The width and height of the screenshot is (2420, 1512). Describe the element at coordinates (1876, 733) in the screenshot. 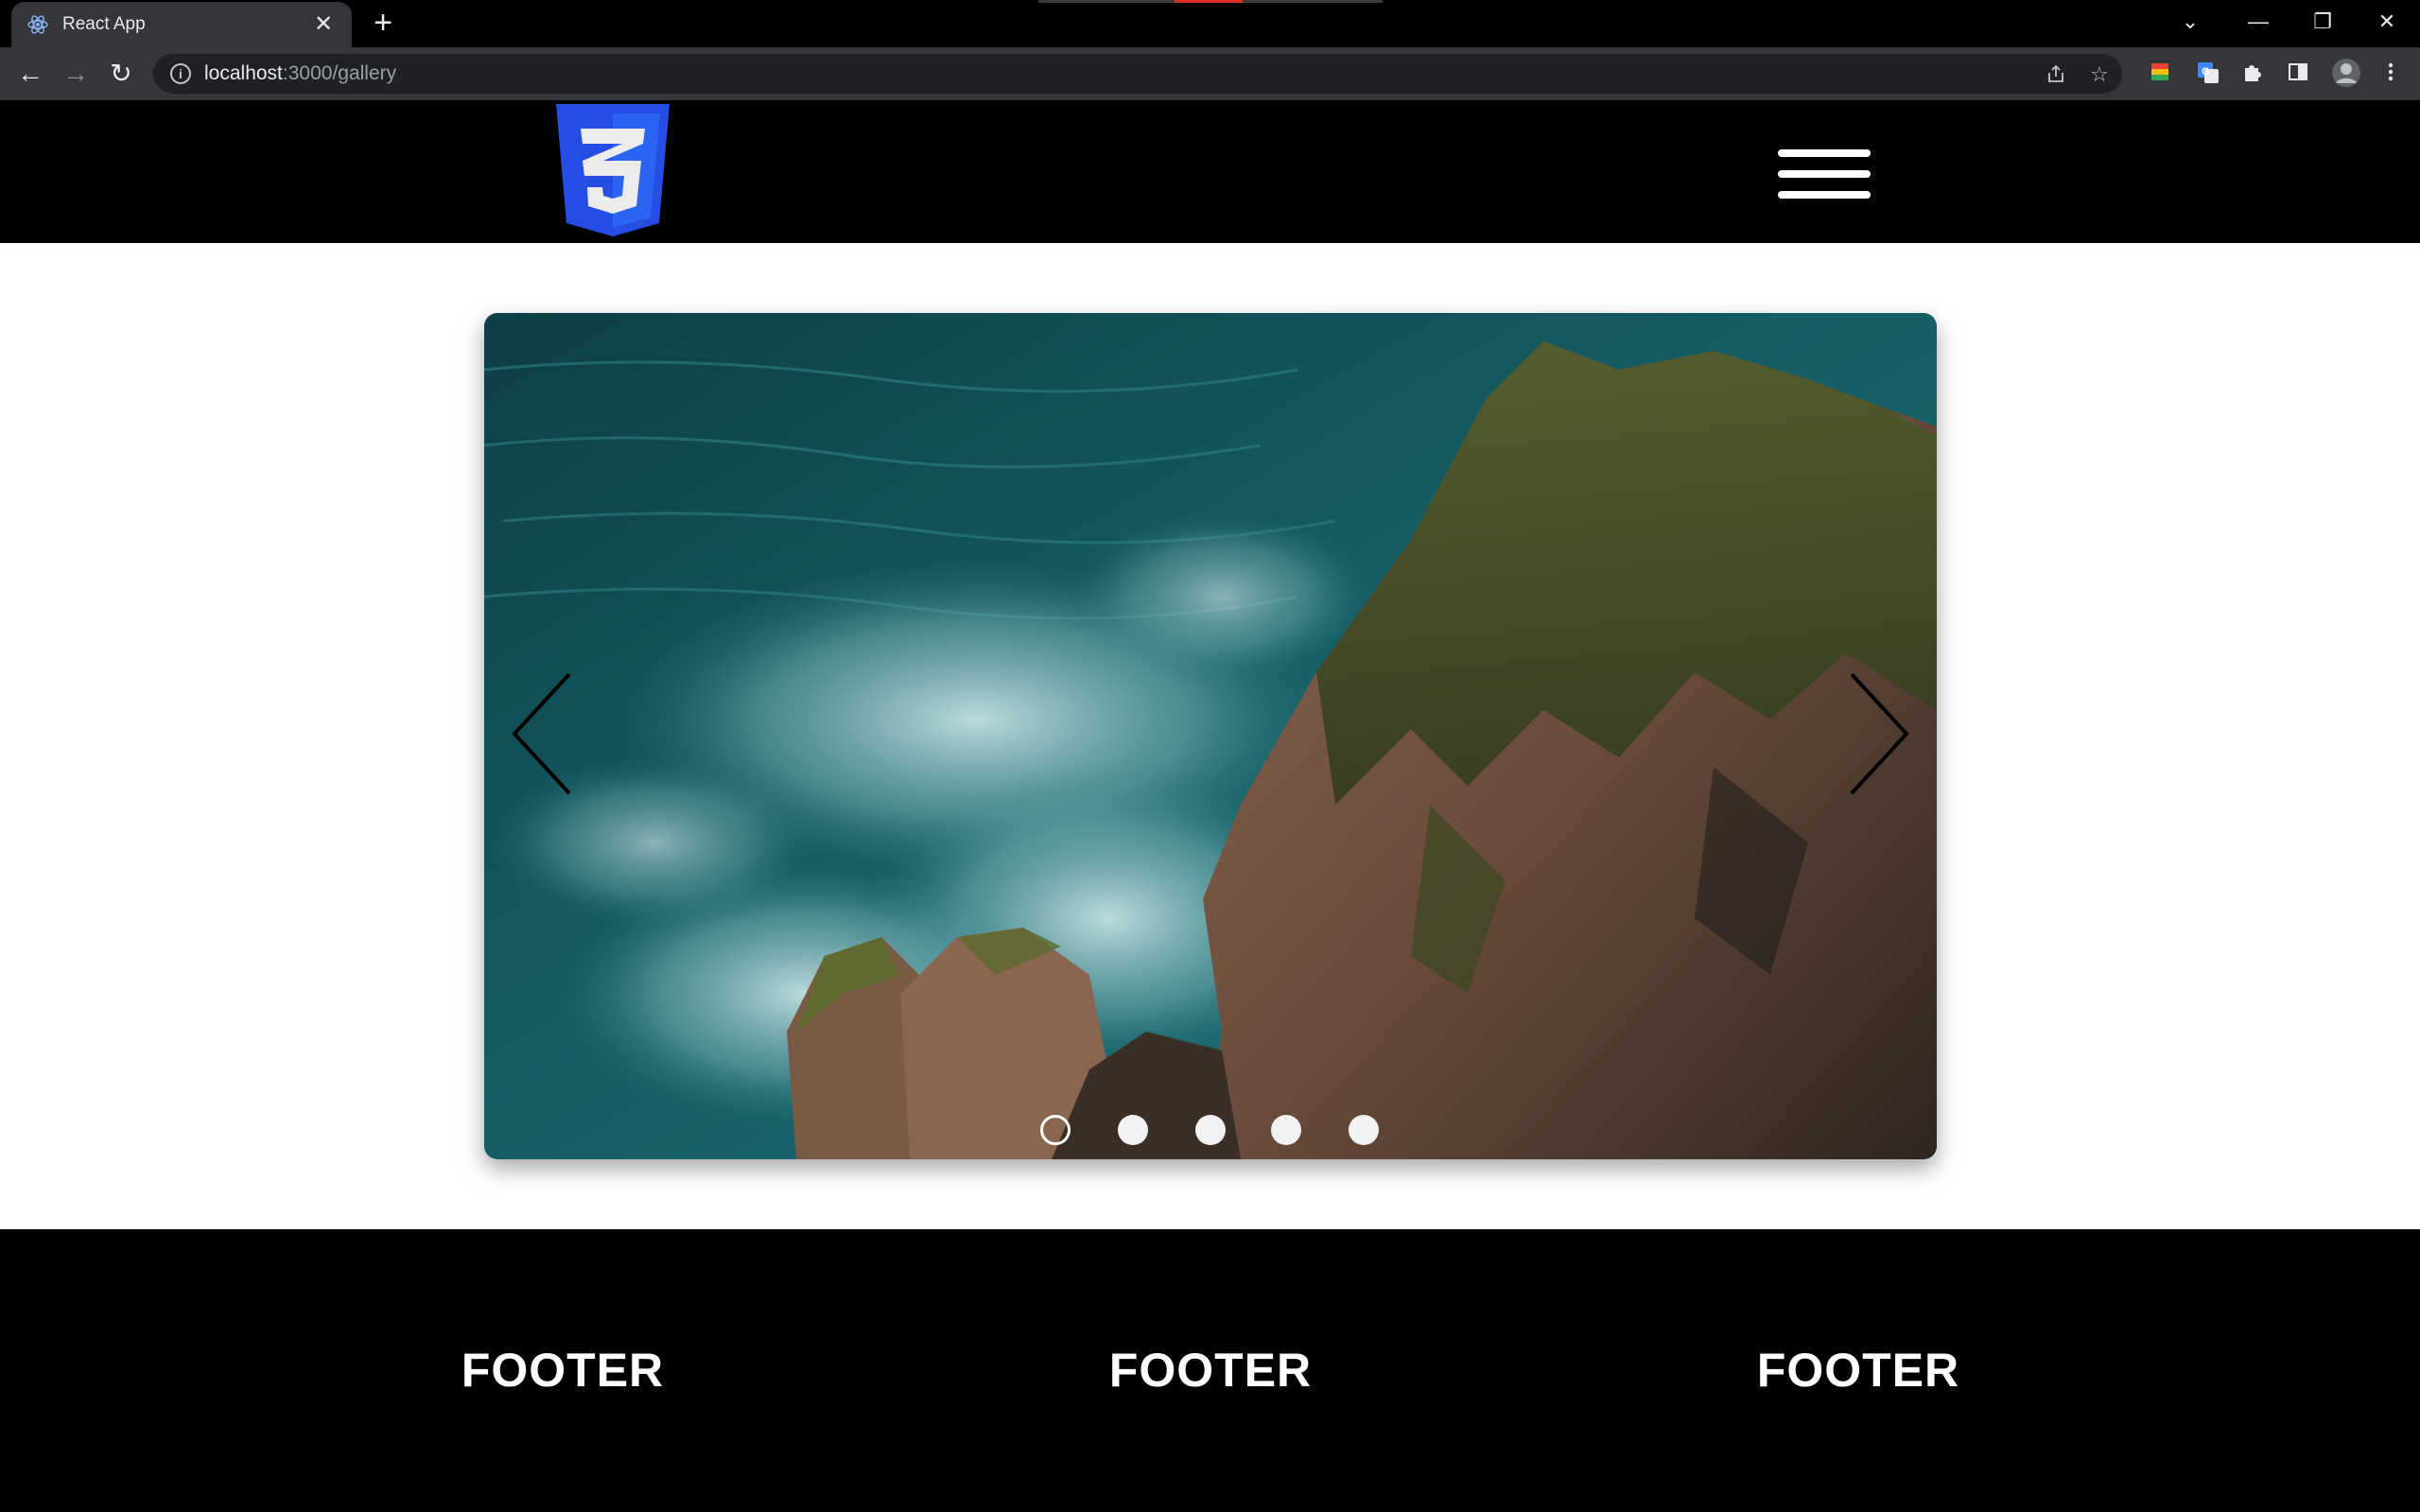

I see `chevron-right-icon` at that location.